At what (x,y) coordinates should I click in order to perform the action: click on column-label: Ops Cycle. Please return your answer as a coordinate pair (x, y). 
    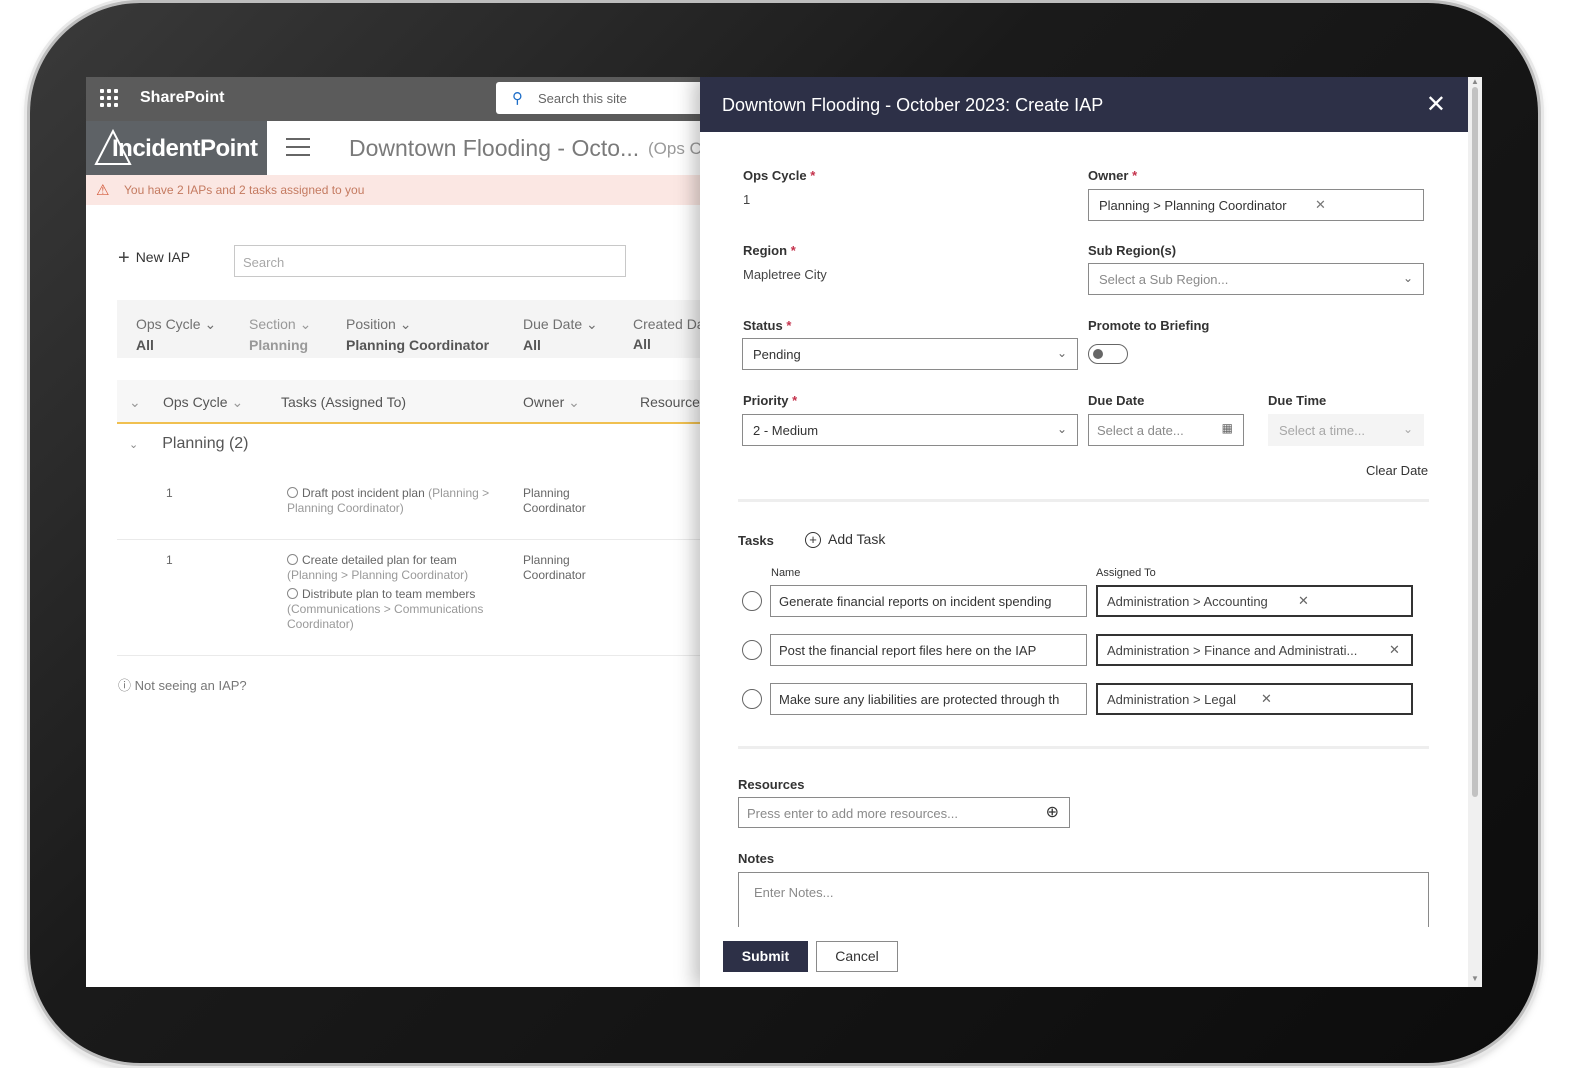
    Looking at the image, I should click on (195, 402).